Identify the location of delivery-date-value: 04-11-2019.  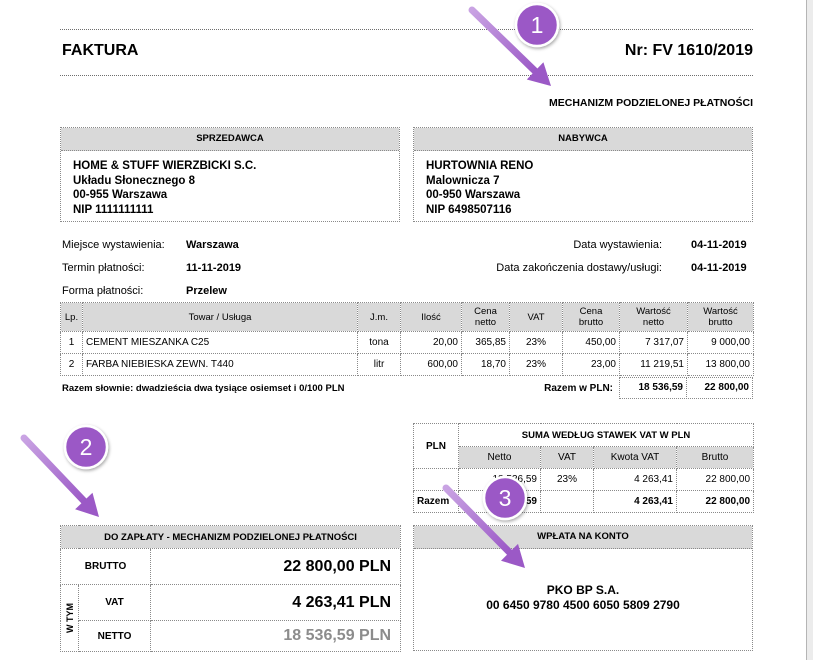
(719, 268).